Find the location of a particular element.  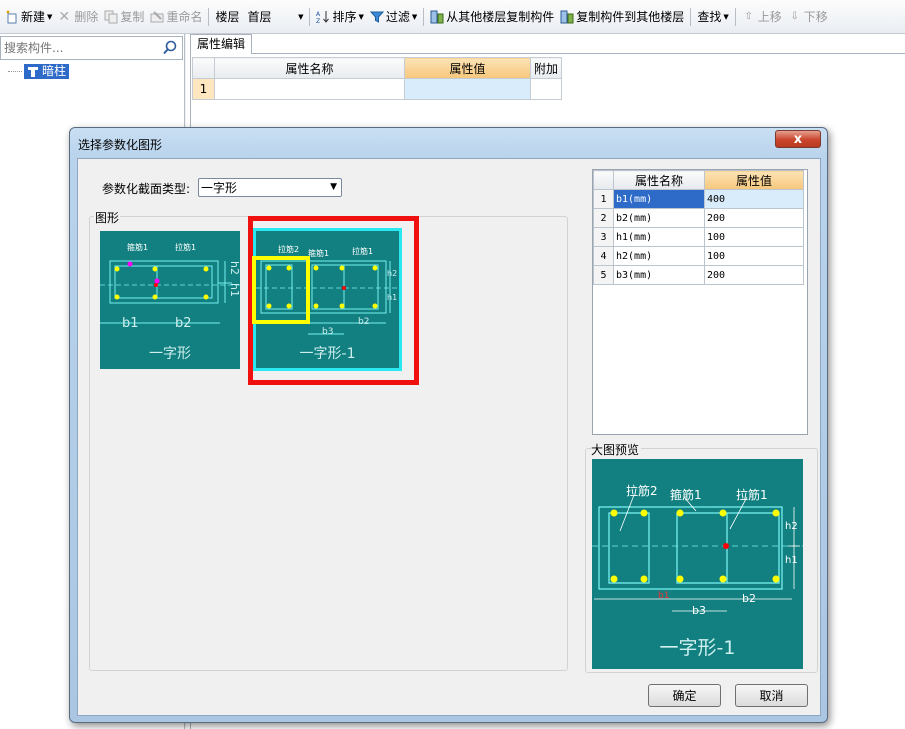

copy-to-floor-button: 复制构件到其他楼层 is located at coordinates (622, 17).